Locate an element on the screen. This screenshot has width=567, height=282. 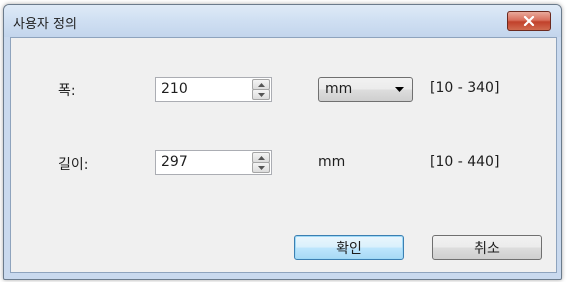
width-stepper is located at coordinates (213, 89).